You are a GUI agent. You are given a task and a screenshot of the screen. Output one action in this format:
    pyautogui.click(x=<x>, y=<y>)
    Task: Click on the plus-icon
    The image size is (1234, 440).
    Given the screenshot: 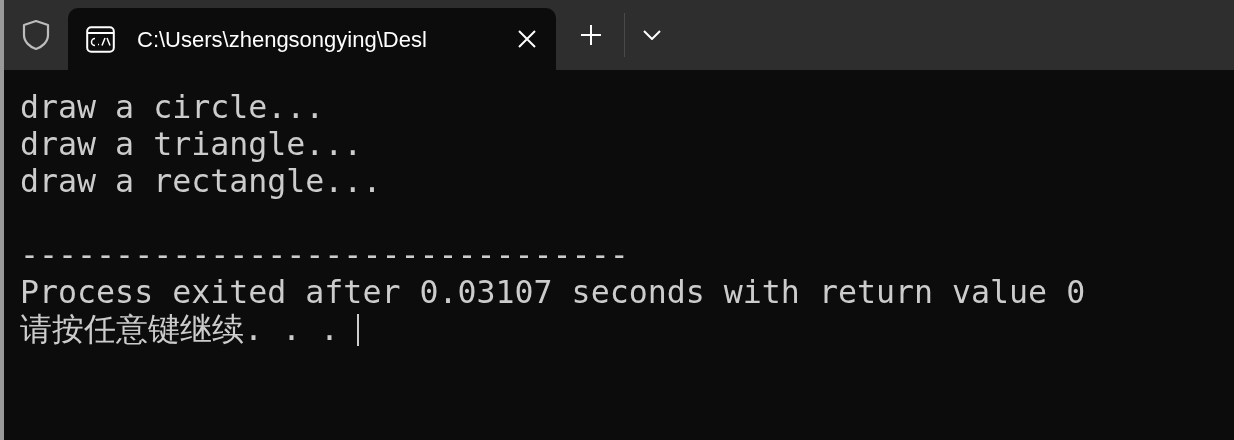 What is the action you would take?
    pyautogui.click(x=591, y=35)
    